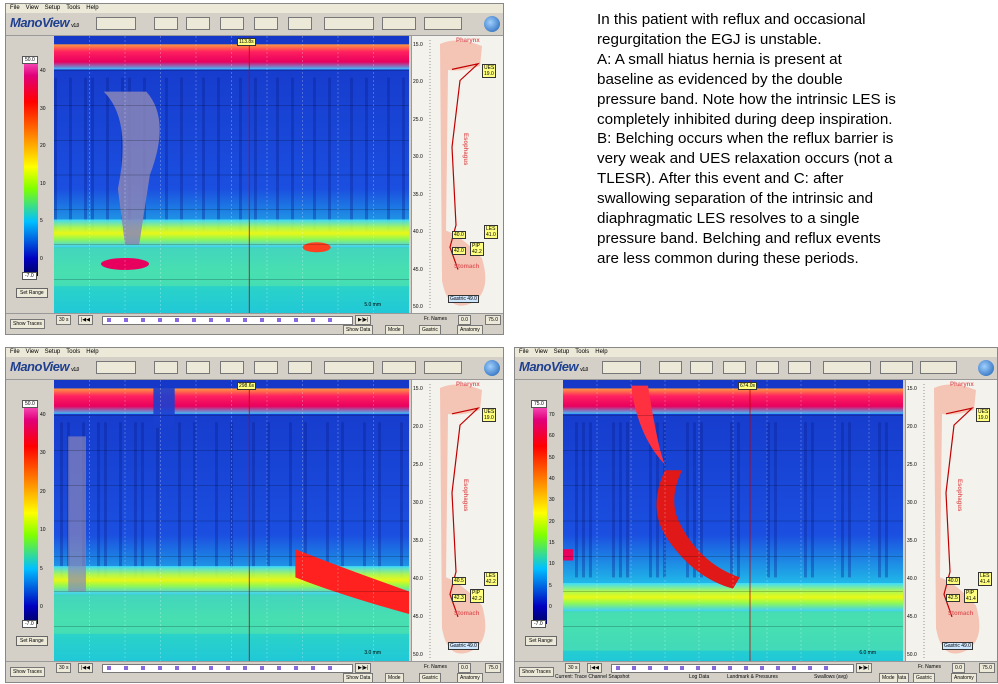 Image resolution: width=998 pixels, height=684 pixels. What do you see at coordinates (748, 386) in the screenshot?
I see `time-cursor-label: 674.0s` at bounding box center [748, 386].